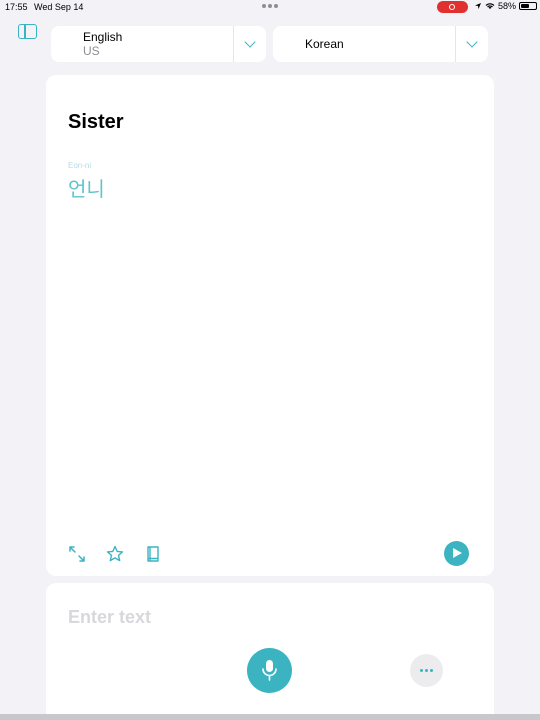 The width and height of the screenshot is (540, 720). Describe the element at coordinates (456, 553) in the screenshot. I see `play-button` at that location.